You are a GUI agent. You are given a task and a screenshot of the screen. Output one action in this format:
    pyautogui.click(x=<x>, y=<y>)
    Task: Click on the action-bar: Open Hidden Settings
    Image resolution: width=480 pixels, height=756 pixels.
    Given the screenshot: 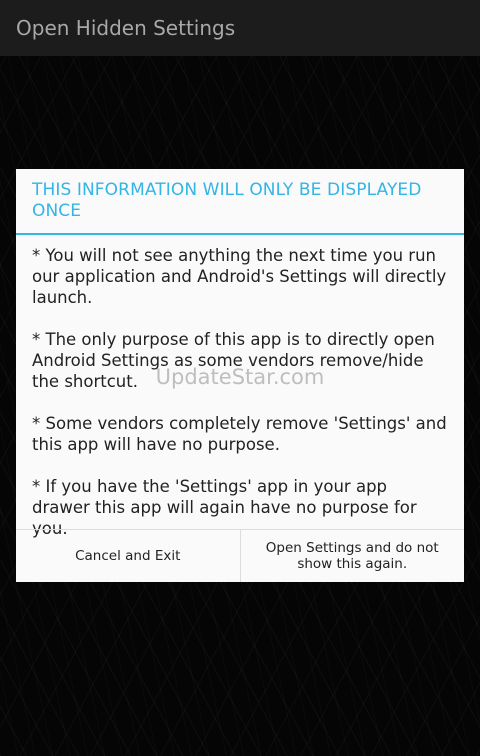 What is the action you would take?
    pyautogui.click(x=240, y=28)
    